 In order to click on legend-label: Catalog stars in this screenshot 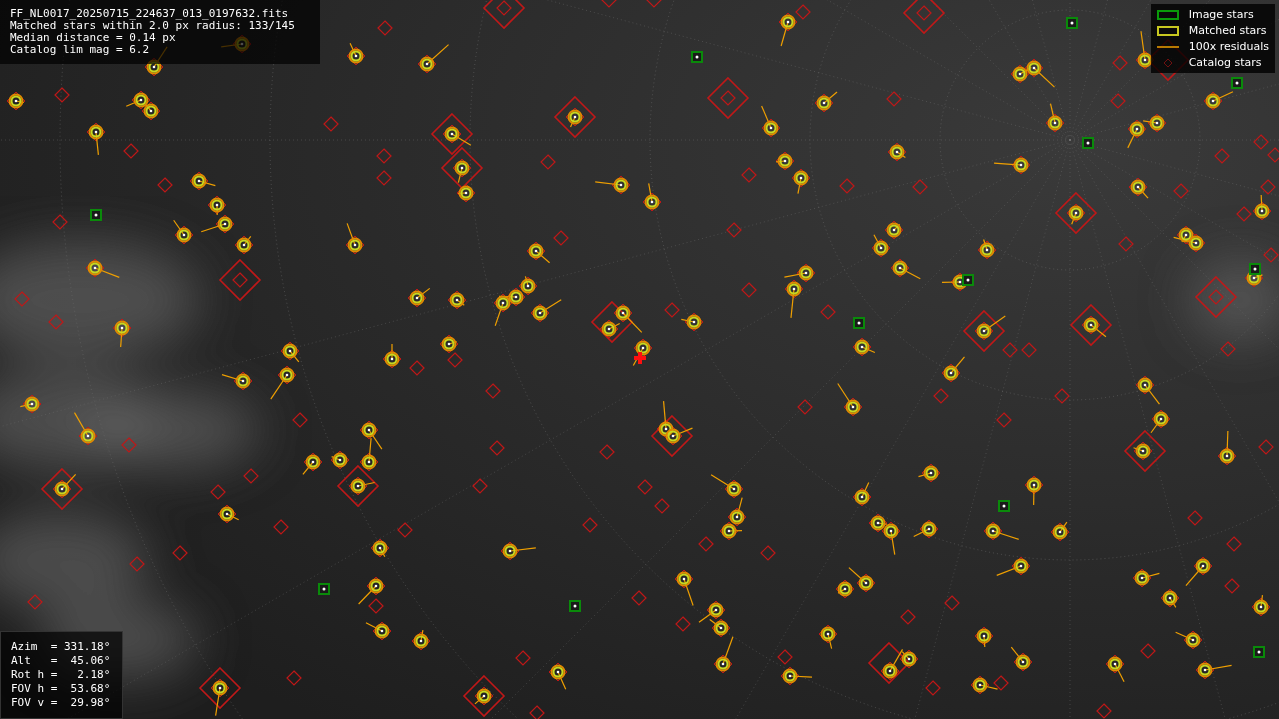, I will do `click(1225, 62)`.